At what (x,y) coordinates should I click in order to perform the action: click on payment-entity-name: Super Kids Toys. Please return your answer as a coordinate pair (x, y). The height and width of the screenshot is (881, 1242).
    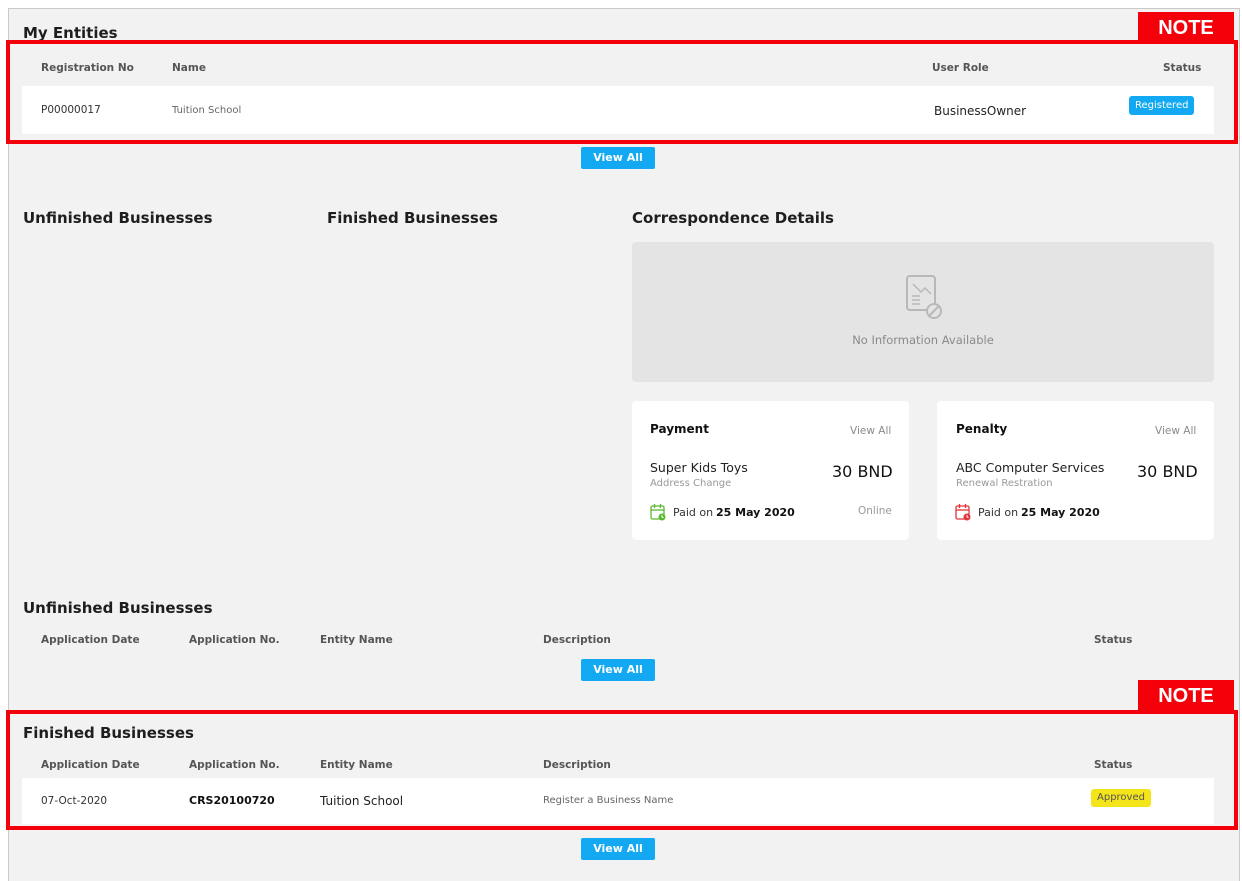
    Looking at the image, I should click on (699, 467).